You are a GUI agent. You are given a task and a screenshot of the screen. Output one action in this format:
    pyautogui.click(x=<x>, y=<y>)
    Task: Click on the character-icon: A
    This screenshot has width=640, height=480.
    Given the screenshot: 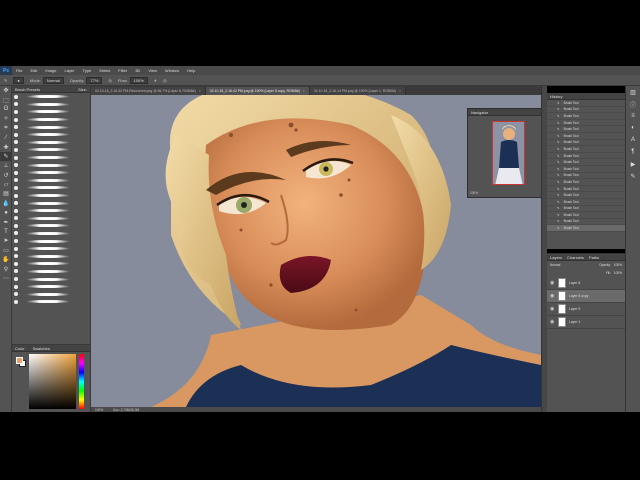 What is the action you would take?
    pyautogui.click(x=633, y=140)
    